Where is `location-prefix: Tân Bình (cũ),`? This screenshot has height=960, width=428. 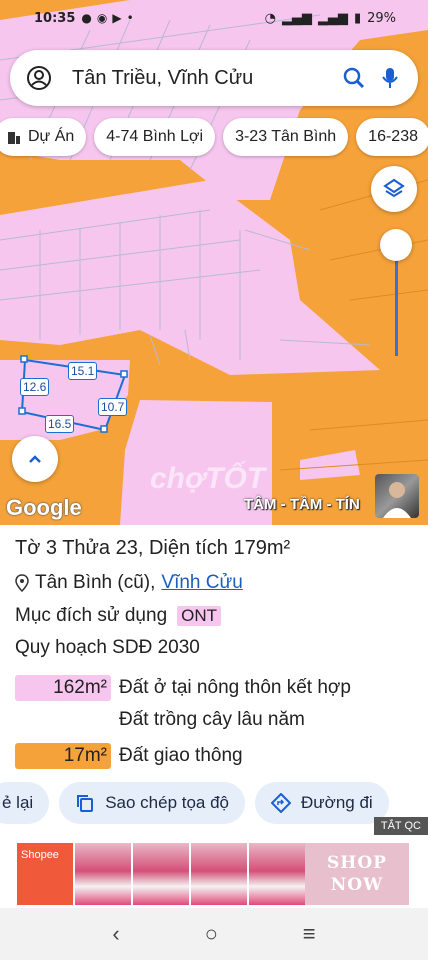 location-prefix: Tân Bình (cũ), is located at coordinates (95, 582).